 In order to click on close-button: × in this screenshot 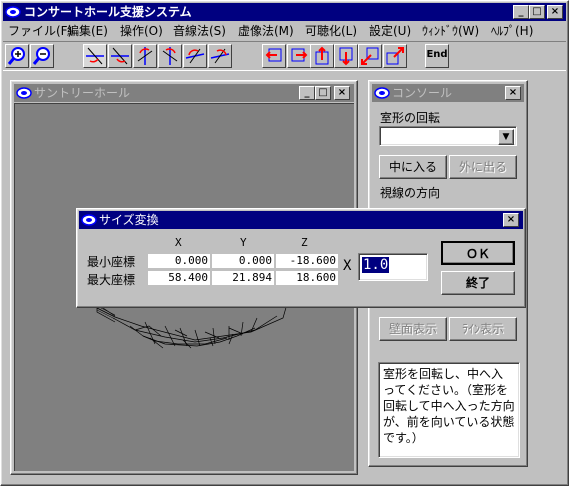, I will do `click(555, 12)`.